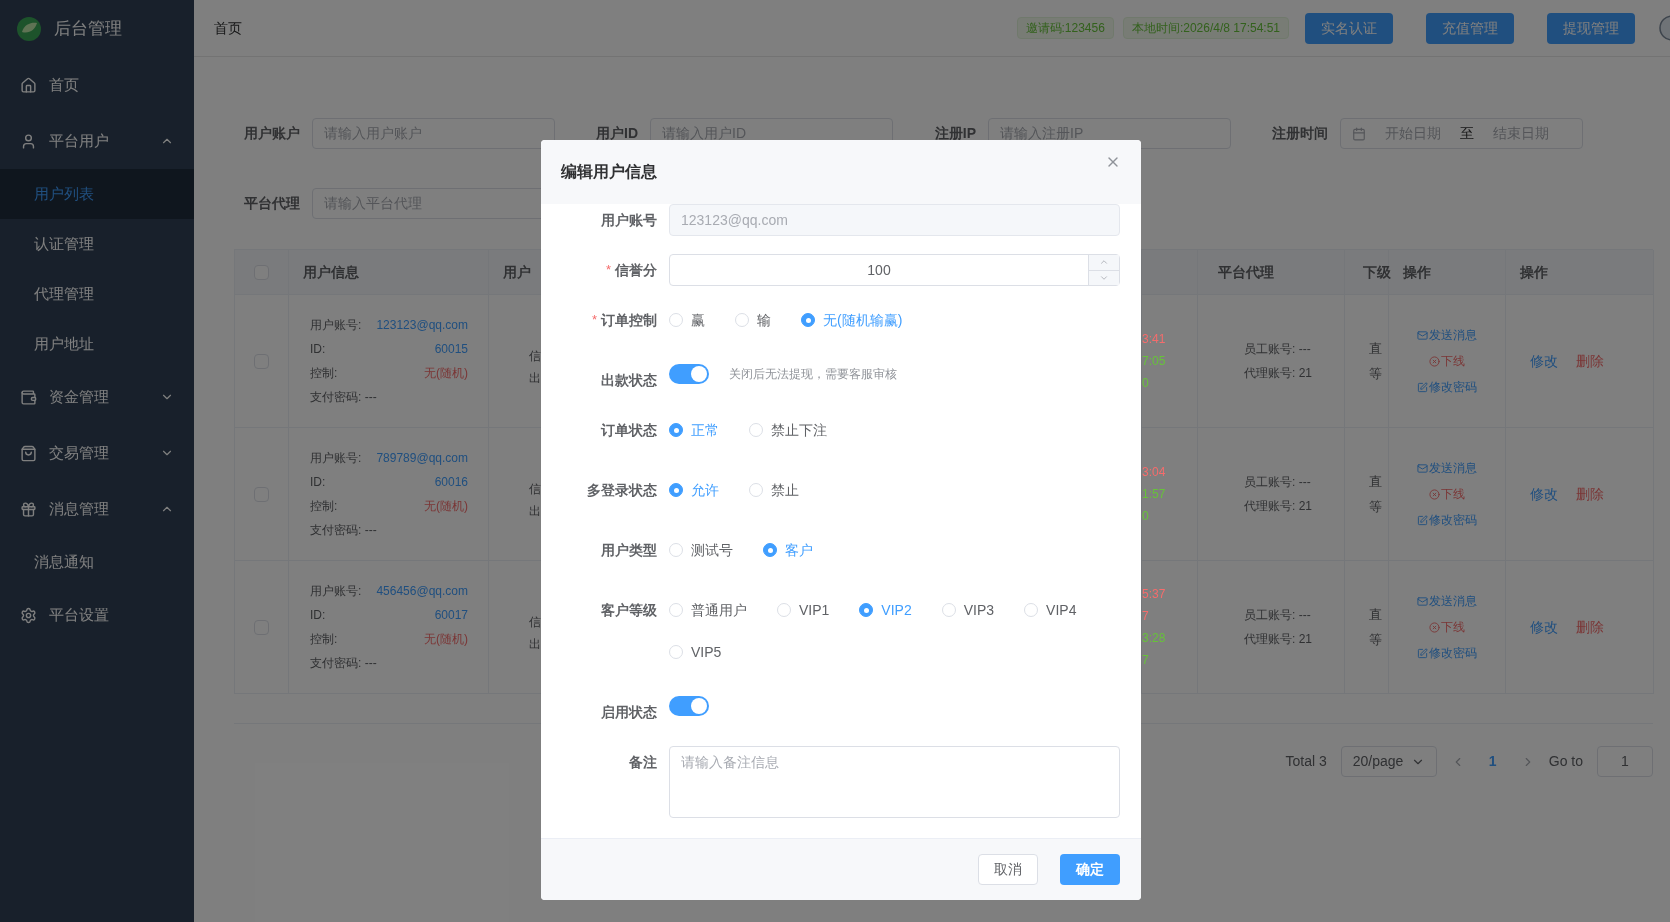 This screenshot has height=922, width=1670. I want to click on sidebar-item: 平台用户, so click(97, 141).